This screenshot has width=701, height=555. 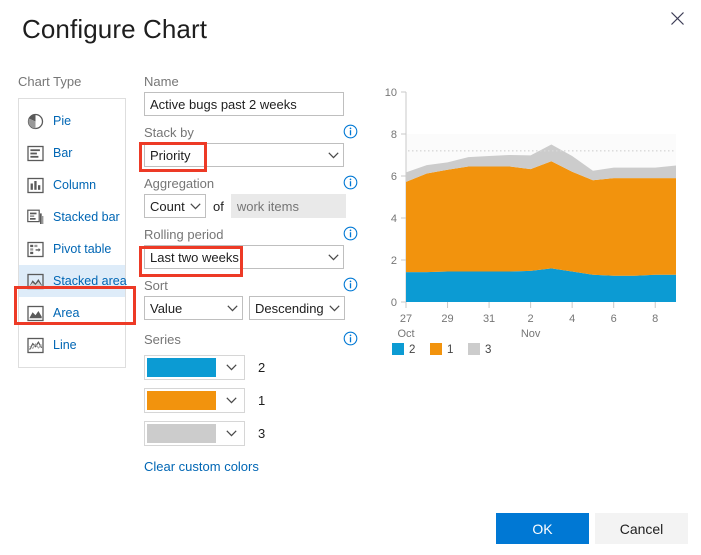 I want to click on bar-chart-icon, so click(x=35, y=153).